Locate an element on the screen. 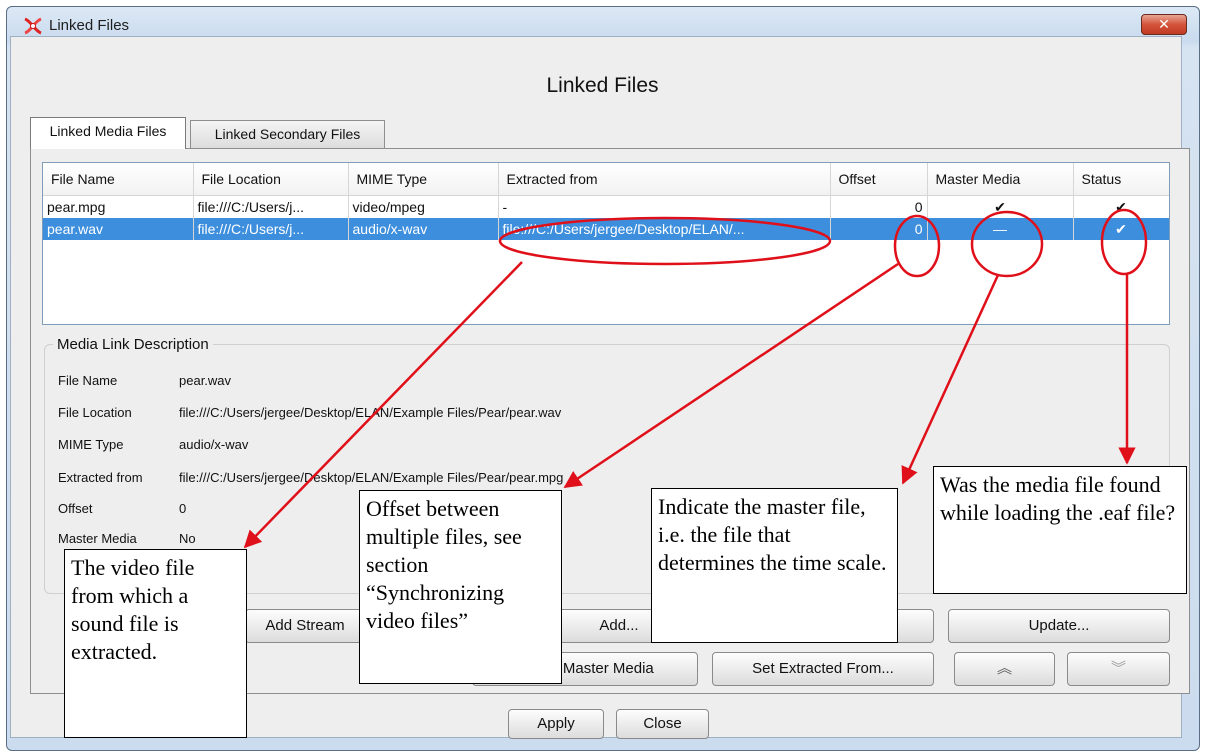 The image size is (1205, 756). window-close-button: ✕ is located at coordinates (1164, 24).